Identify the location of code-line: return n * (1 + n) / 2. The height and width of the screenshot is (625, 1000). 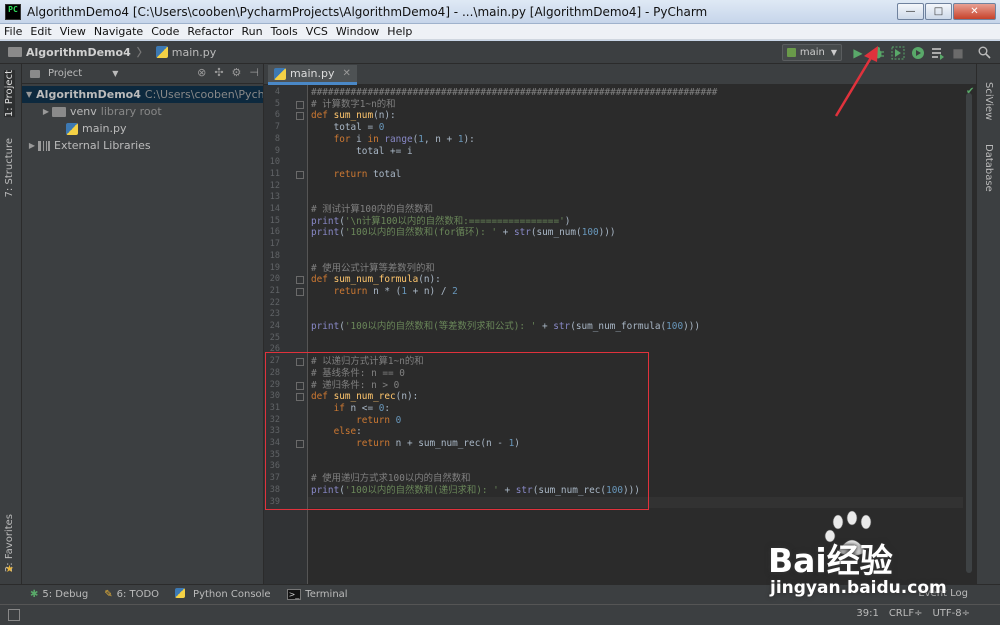
(642, 292).